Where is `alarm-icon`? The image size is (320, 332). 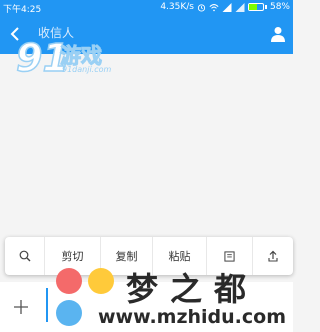
alarm-icon is located at coordinates (201, 7).